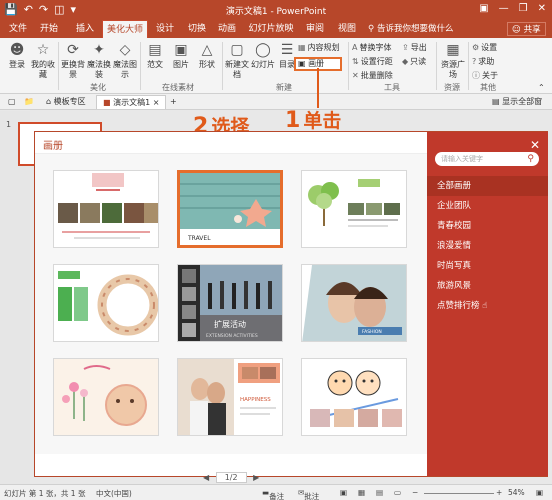  What do you see at coordinates (499, 492) in the screenshot?
I see `zoom-in-icon: +` at bounding box center [499, 492].